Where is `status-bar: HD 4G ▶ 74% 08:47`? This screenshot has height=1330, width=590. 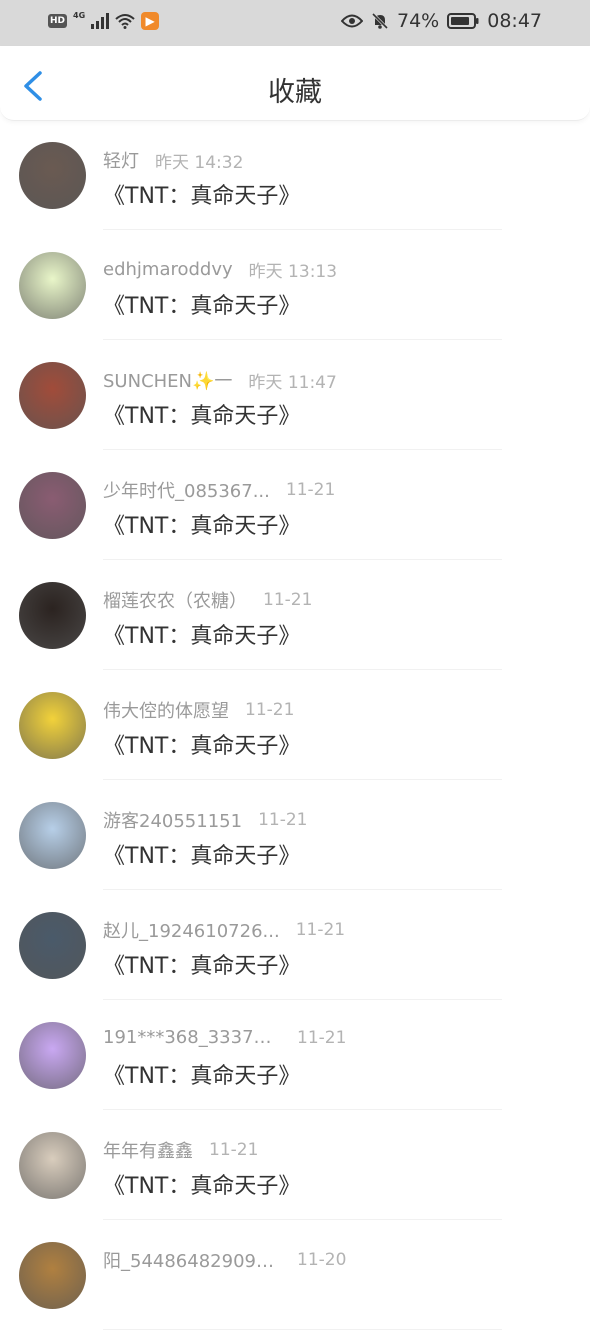
status-bar: HD 4G ▶ 74% 08:47 is located at coordinates (295, 23).